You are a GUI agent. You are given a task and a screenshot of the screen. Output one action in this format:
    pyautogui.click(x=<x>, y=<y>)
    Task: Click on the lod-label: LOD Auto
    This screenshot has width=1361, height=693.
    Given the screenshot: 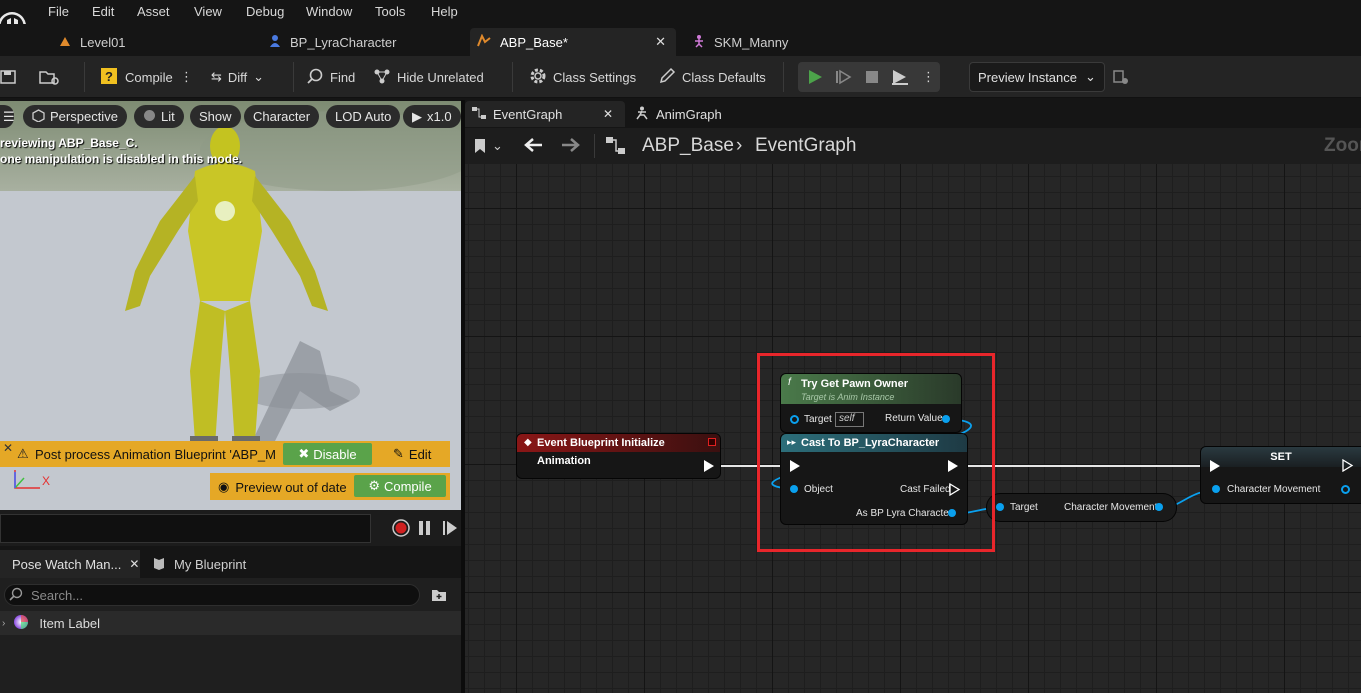 What is the action you would take?
    pyautogui.click(x=363, y=116)
    